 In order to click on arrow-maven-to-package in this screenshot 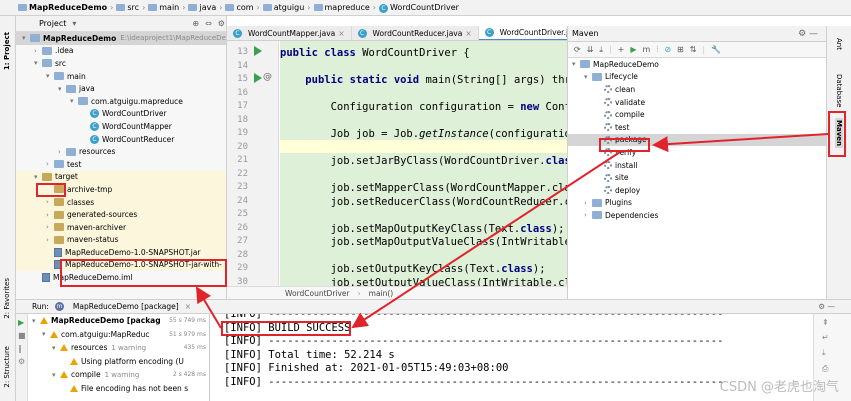, I will do `click(740, 143)`.